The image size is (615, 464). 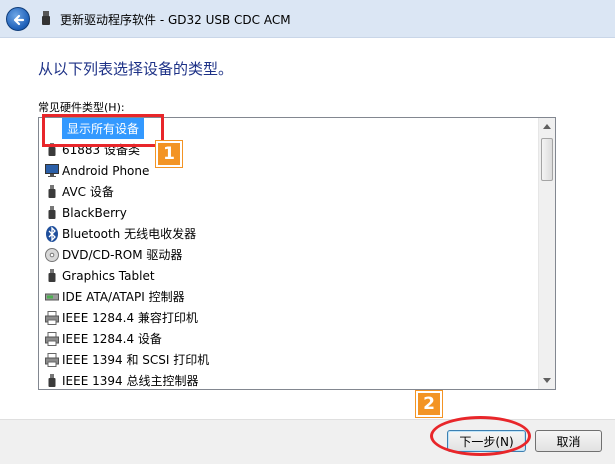 What do you see at coordinates (288, 317) in the screenshot?
I see `list-item: IEEE 1284.4 兼容打印机` at bounding box center [288, 317].